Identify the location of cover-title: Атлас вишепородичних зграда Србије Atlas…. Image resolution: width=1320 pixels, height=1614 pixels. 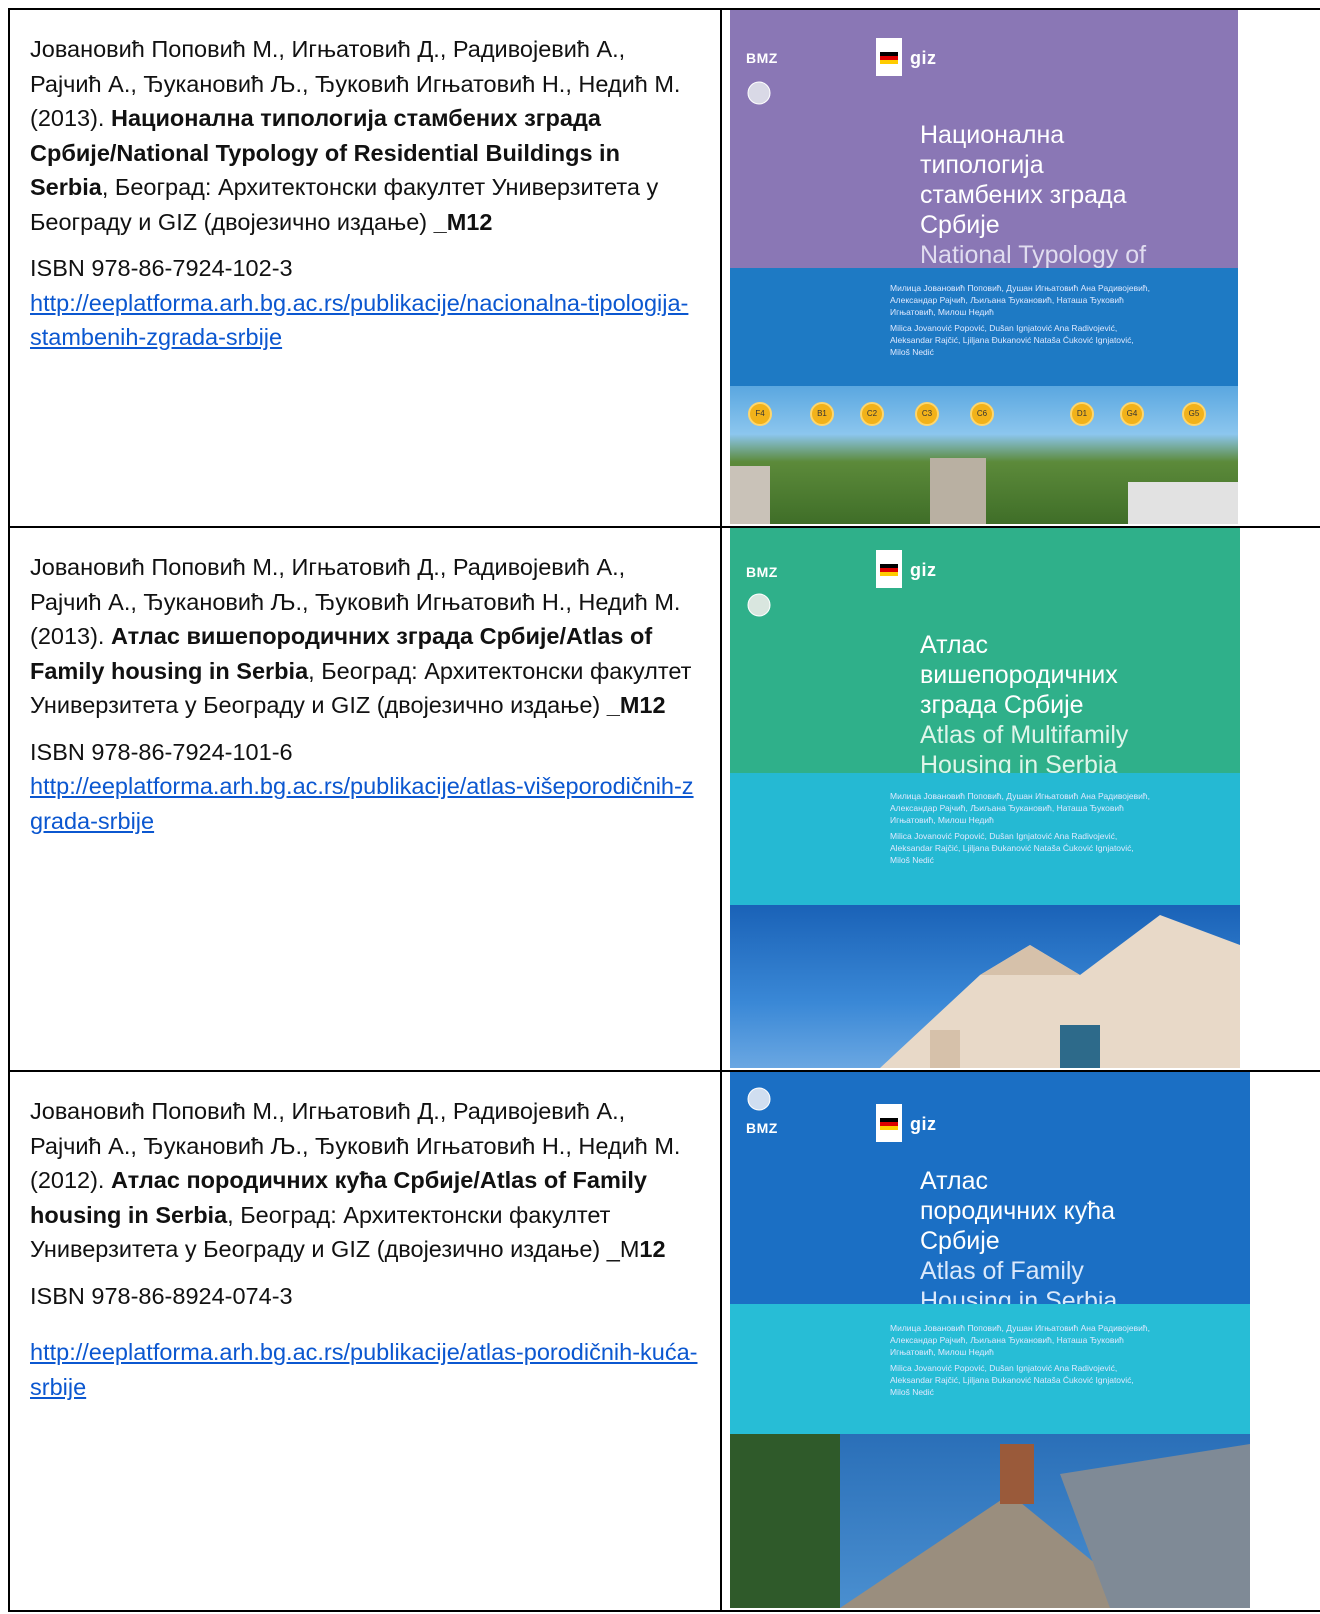
(1045, 705).